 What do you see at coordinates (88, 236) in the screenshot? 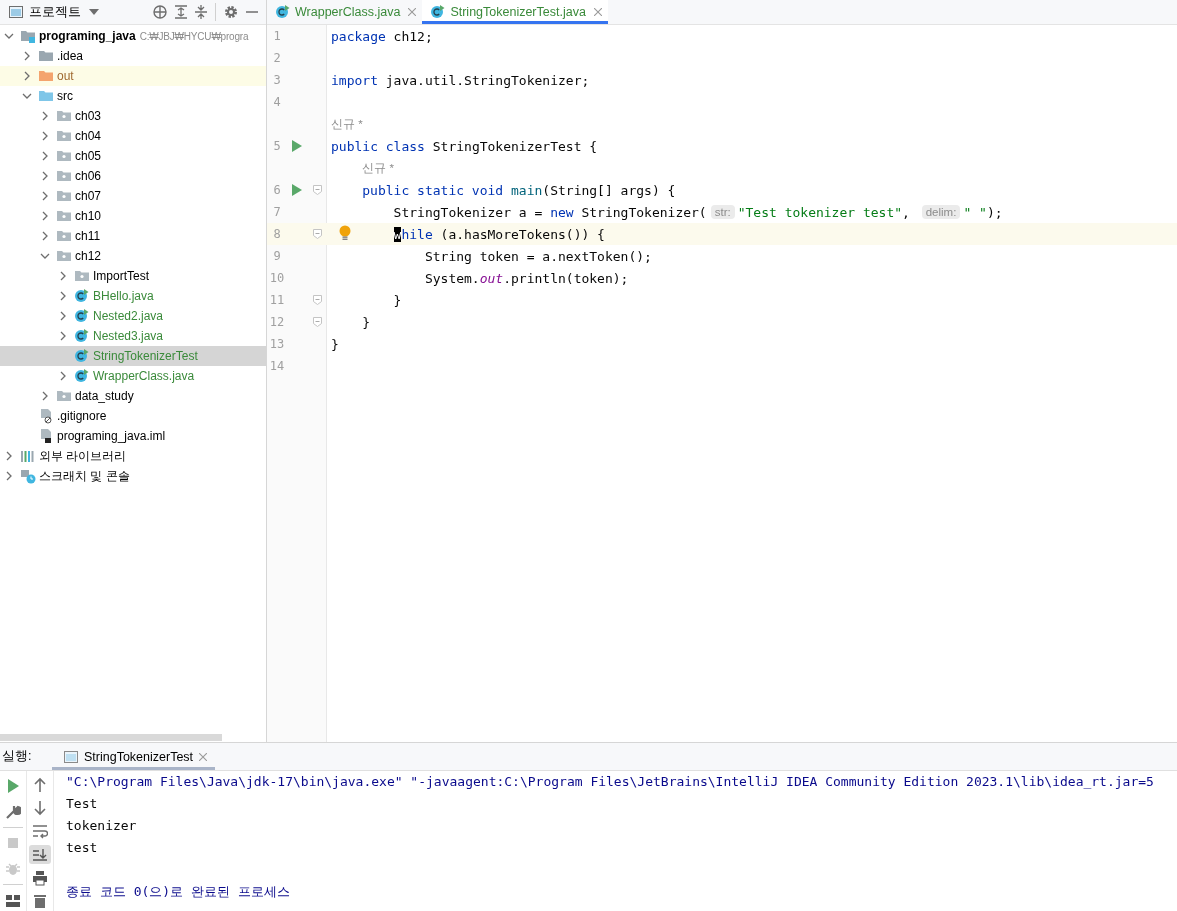
I see `tree-label: ch11` at bounding box center [88, 236].